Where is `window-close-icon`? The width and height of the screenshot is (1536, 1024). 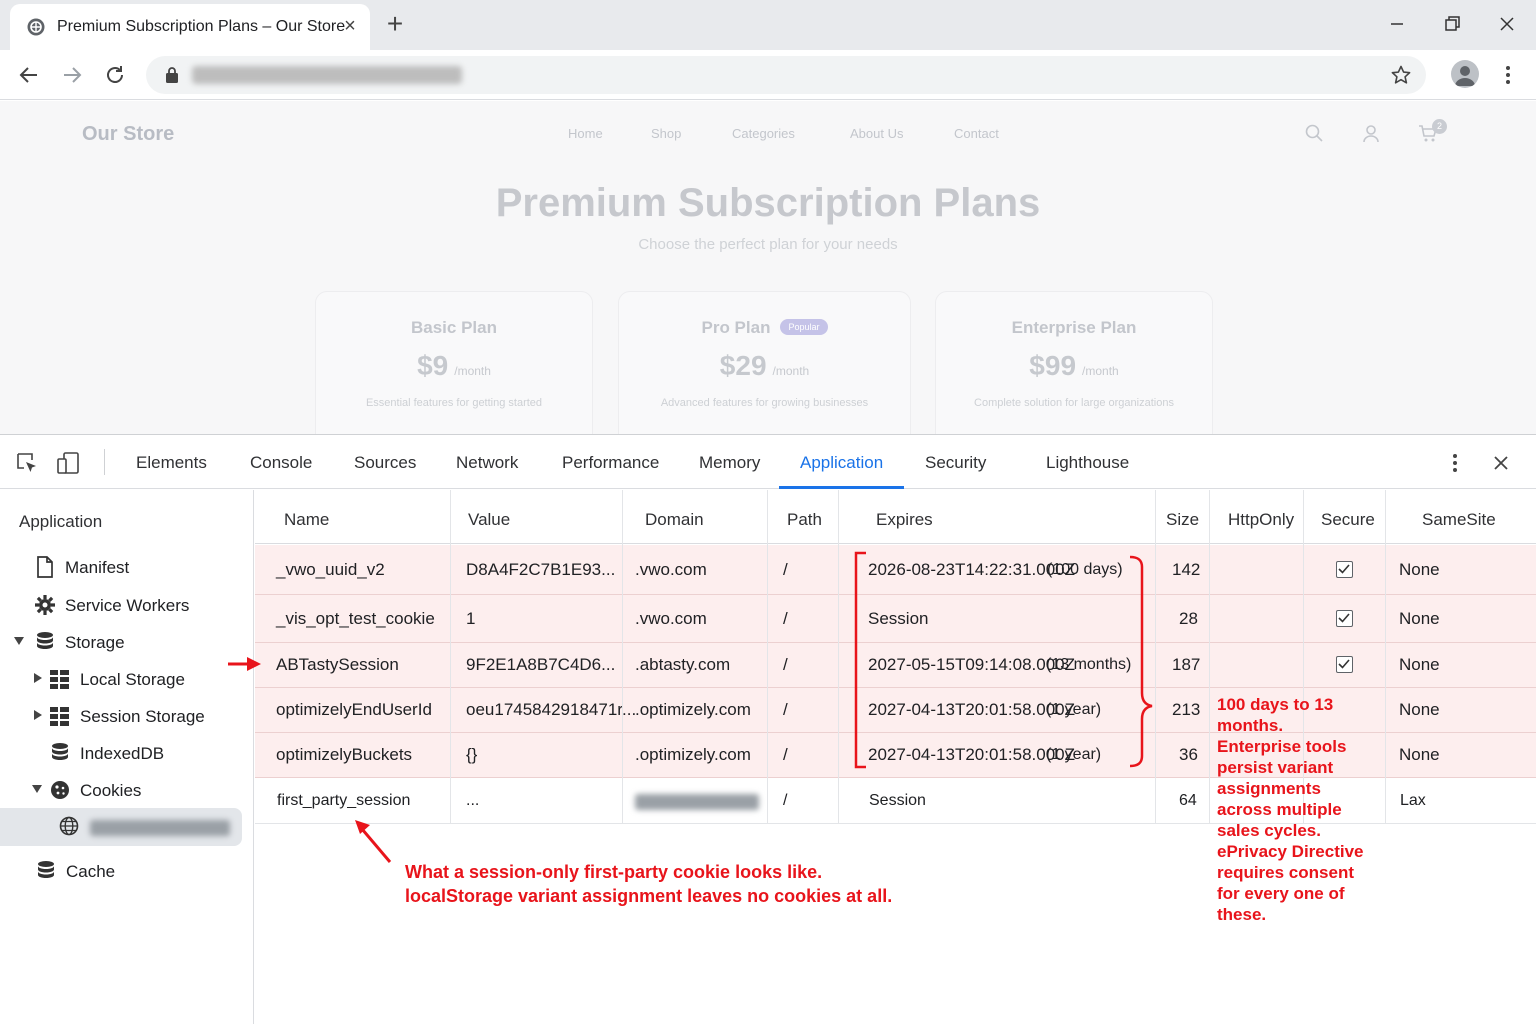 window-close-icon is located at coordinates (1507, 24).